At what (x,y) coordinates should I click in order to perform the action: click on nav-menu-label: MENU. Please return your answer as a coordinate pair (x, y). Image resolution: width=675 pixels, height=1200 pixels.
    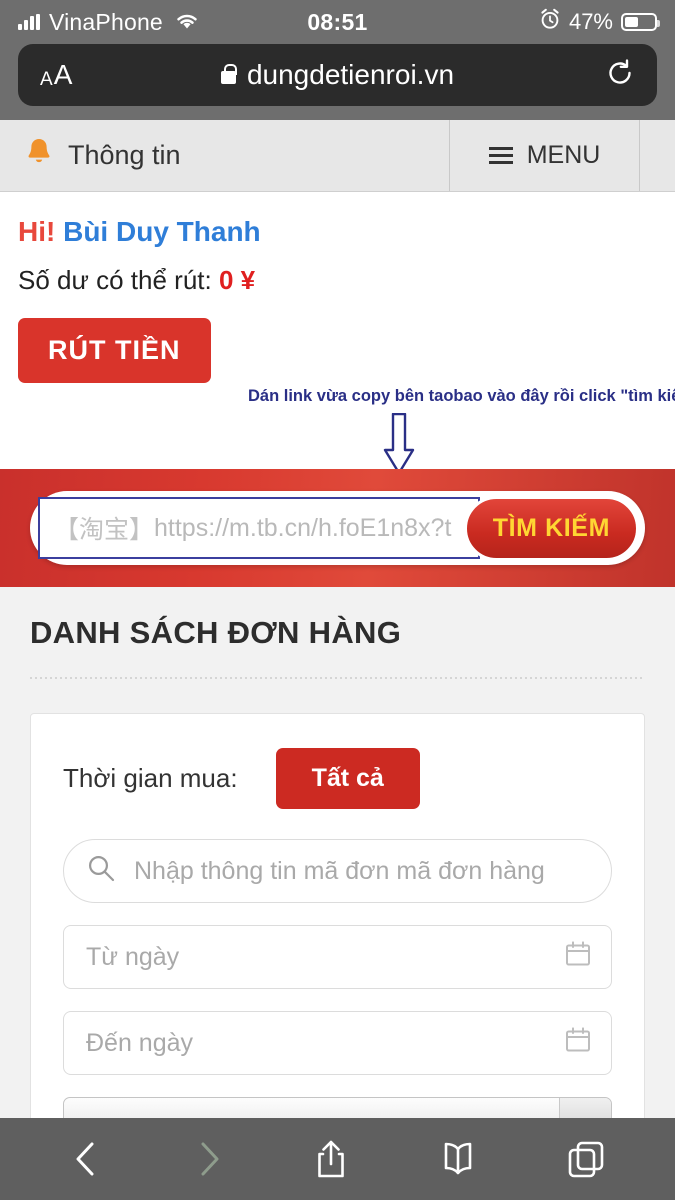
    Looking at the image, I should click on (563, 155).